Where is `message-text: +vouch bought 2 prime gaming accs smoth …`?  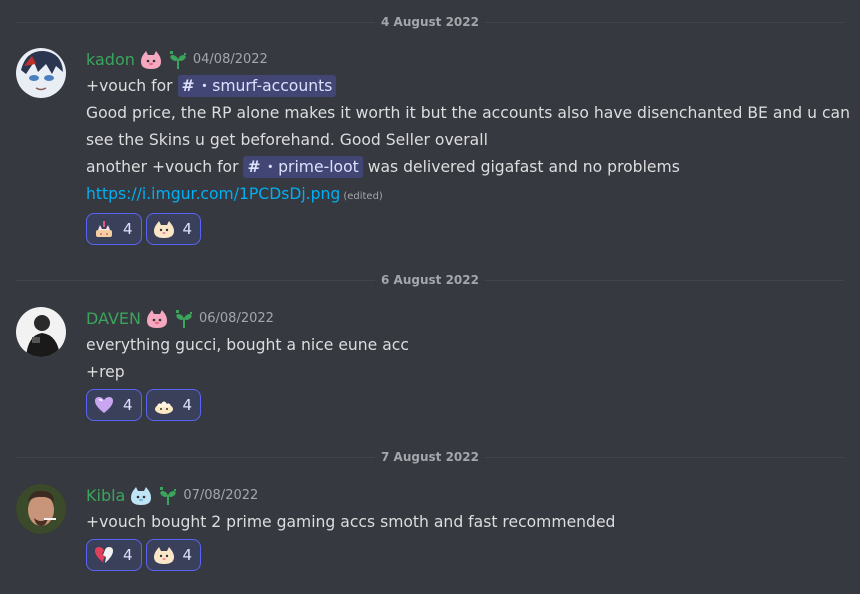
message-text: +vouch bought 2 prime gaming accs smoth … is located at coordinates (351, 522).